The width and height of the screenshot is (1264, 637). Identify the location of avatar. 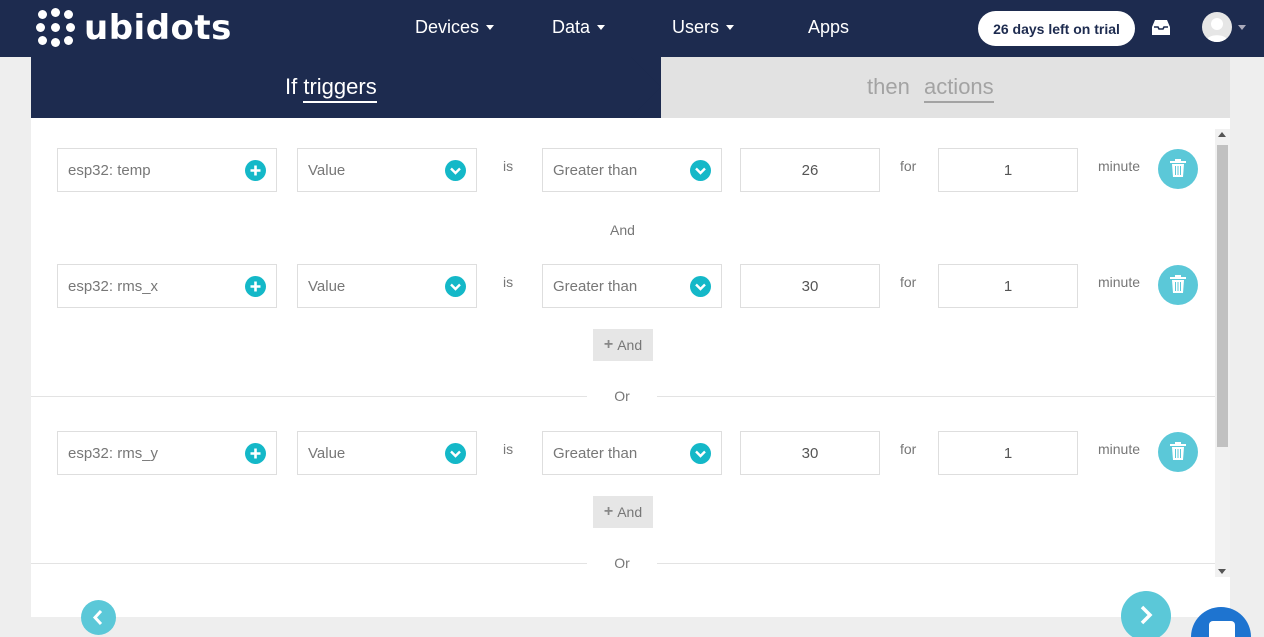
(1217, 27).